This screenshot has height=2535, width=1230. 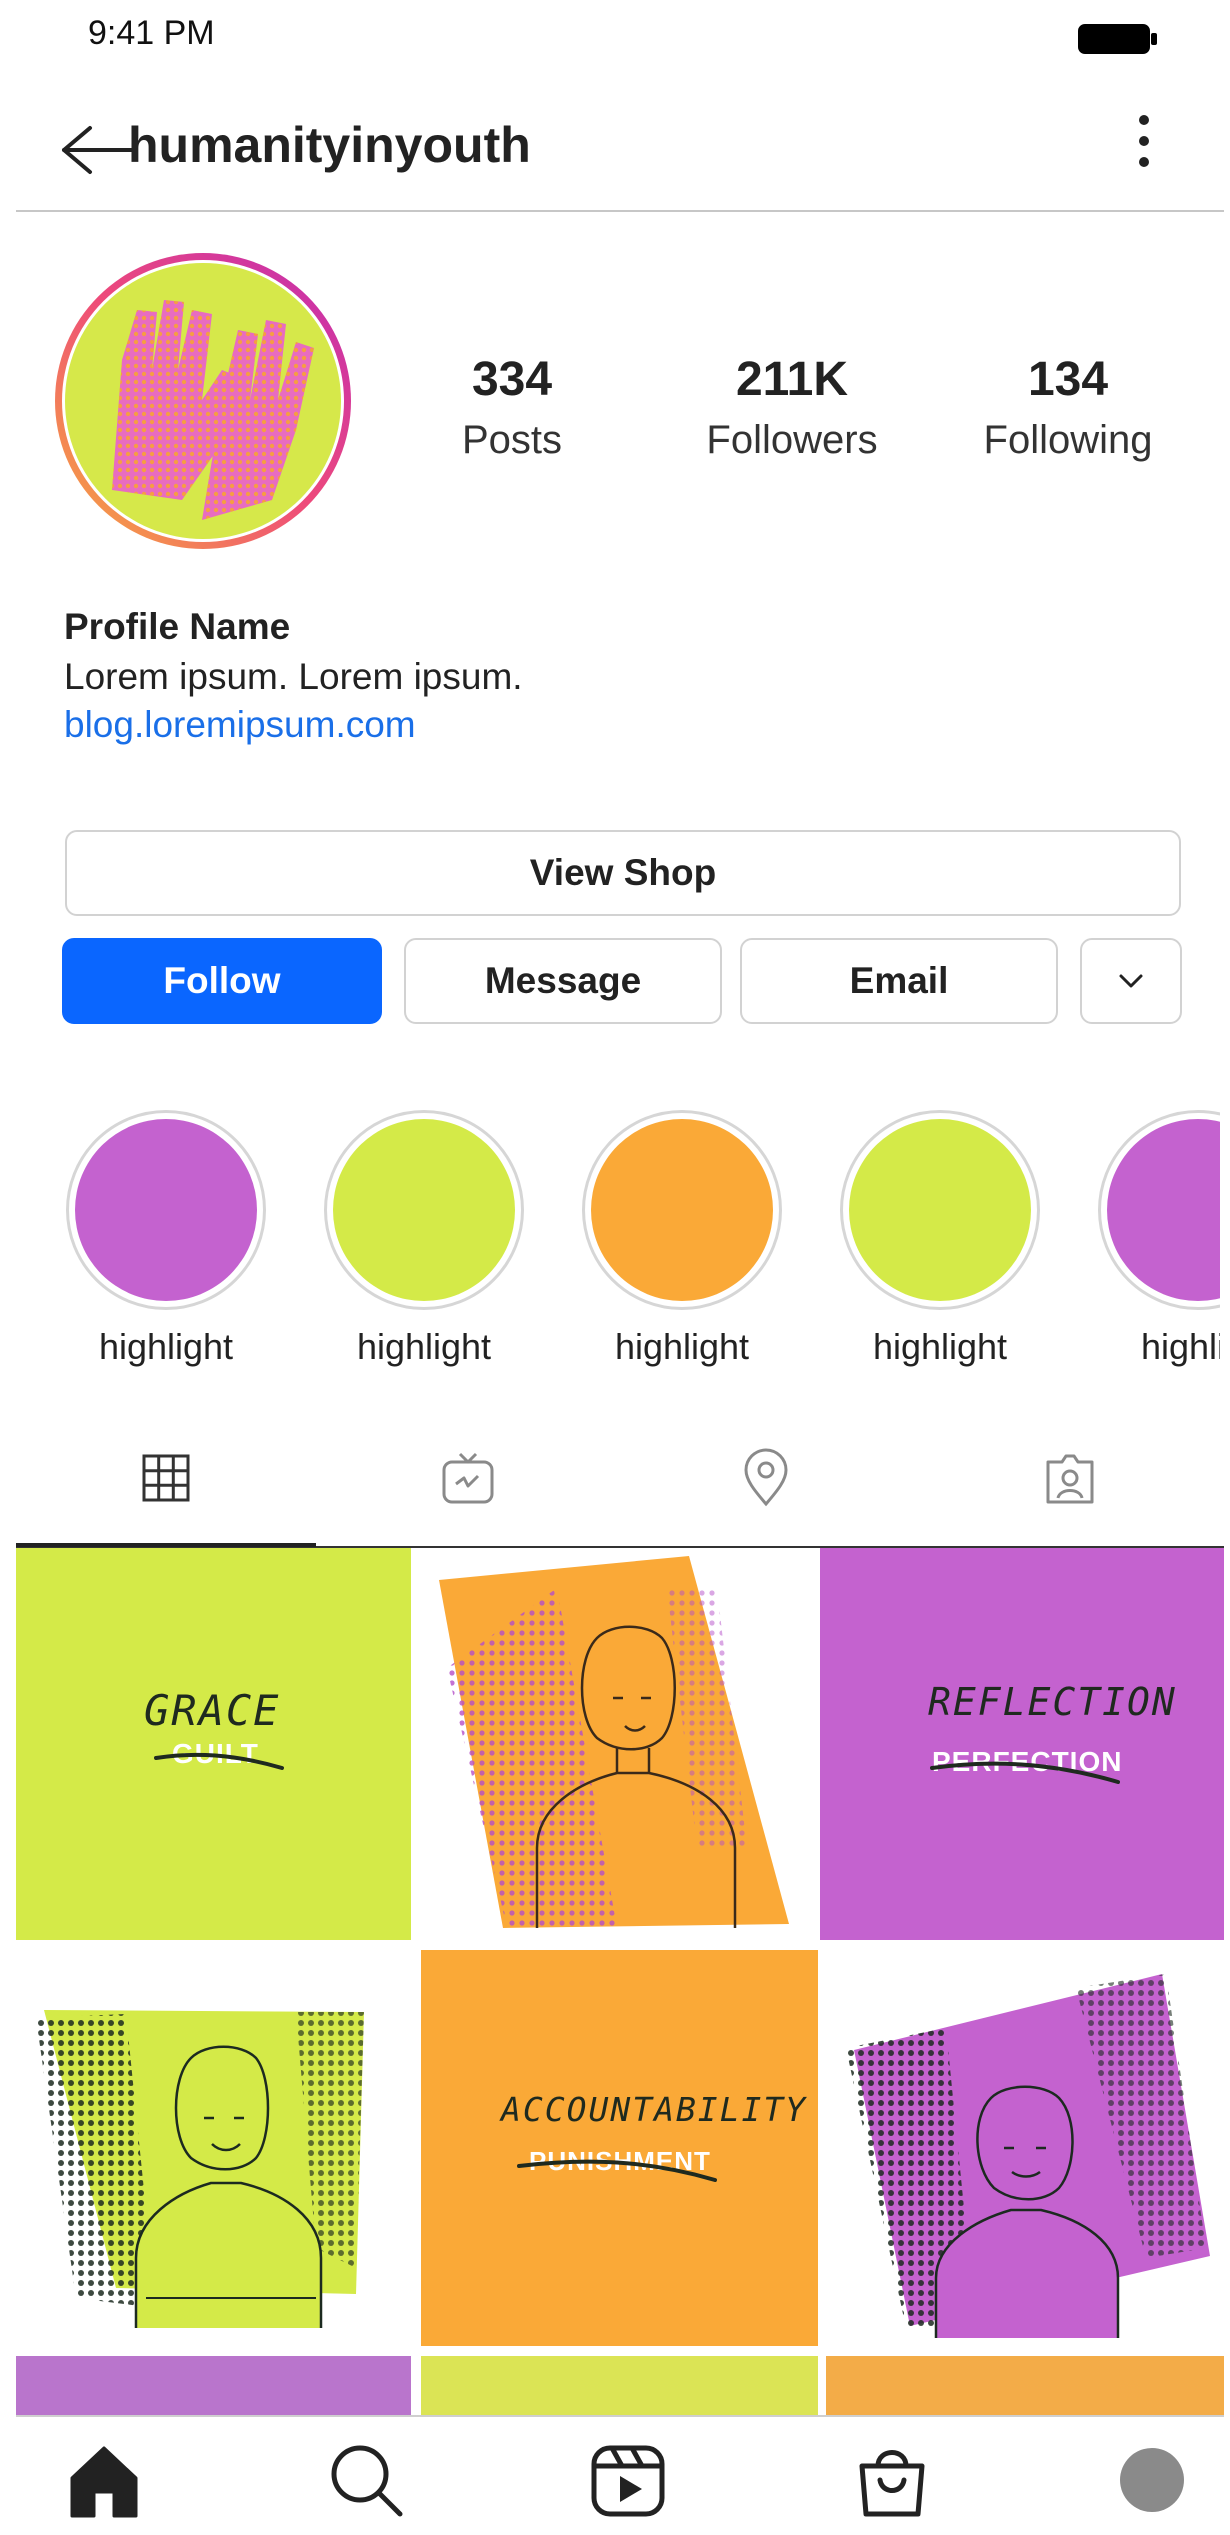 I want to click on profile-username: humanityinyouth, so click(x=329, y=145).